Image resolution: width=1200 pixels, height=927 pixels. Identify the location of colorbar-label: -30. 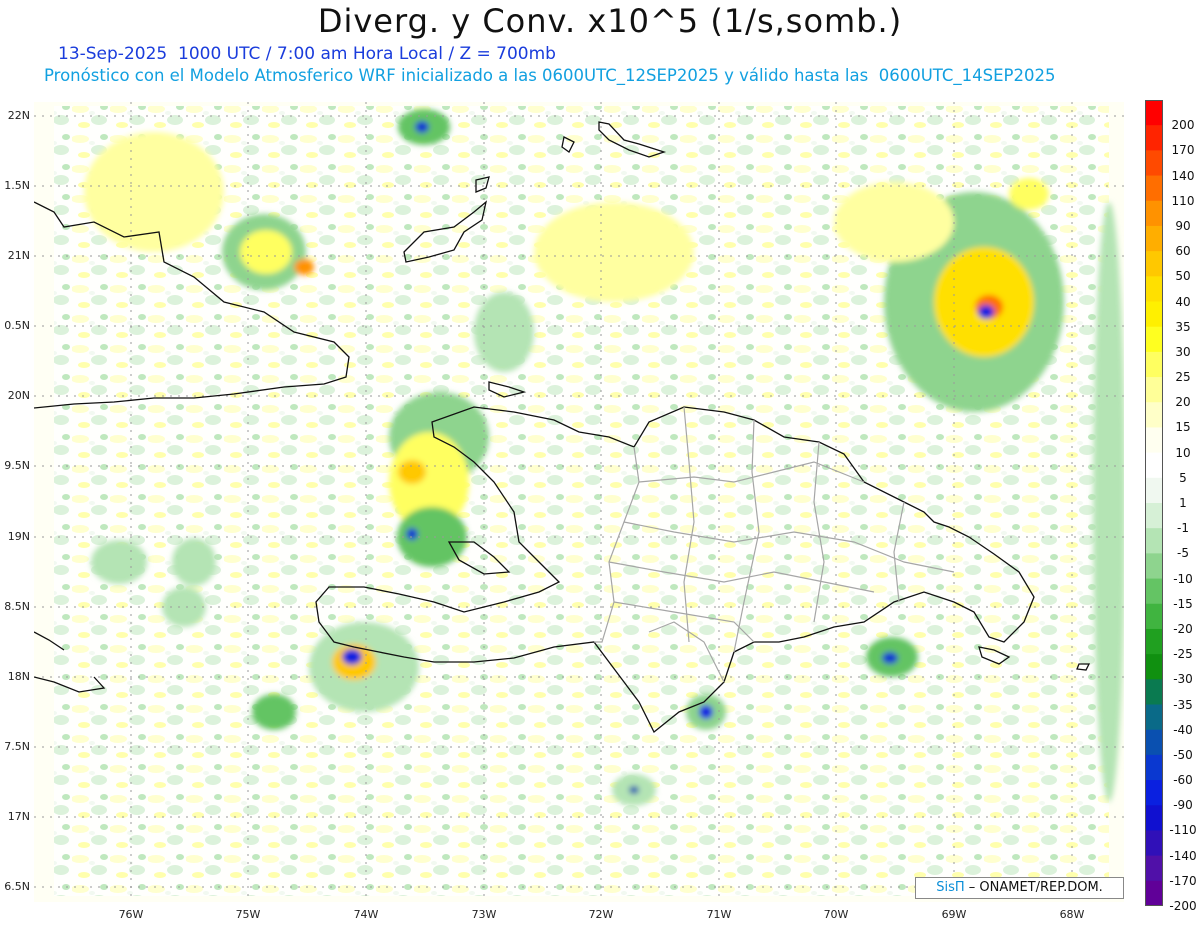
(1183, 679).